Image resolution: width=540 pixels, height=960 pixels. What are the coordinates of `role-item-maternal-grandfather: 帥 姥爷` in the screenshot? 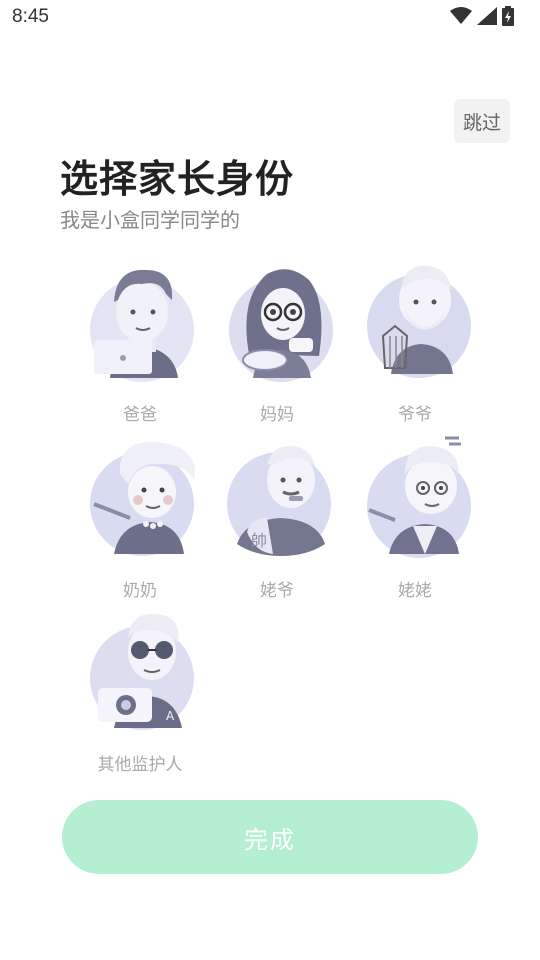 It's located at (277, 517).